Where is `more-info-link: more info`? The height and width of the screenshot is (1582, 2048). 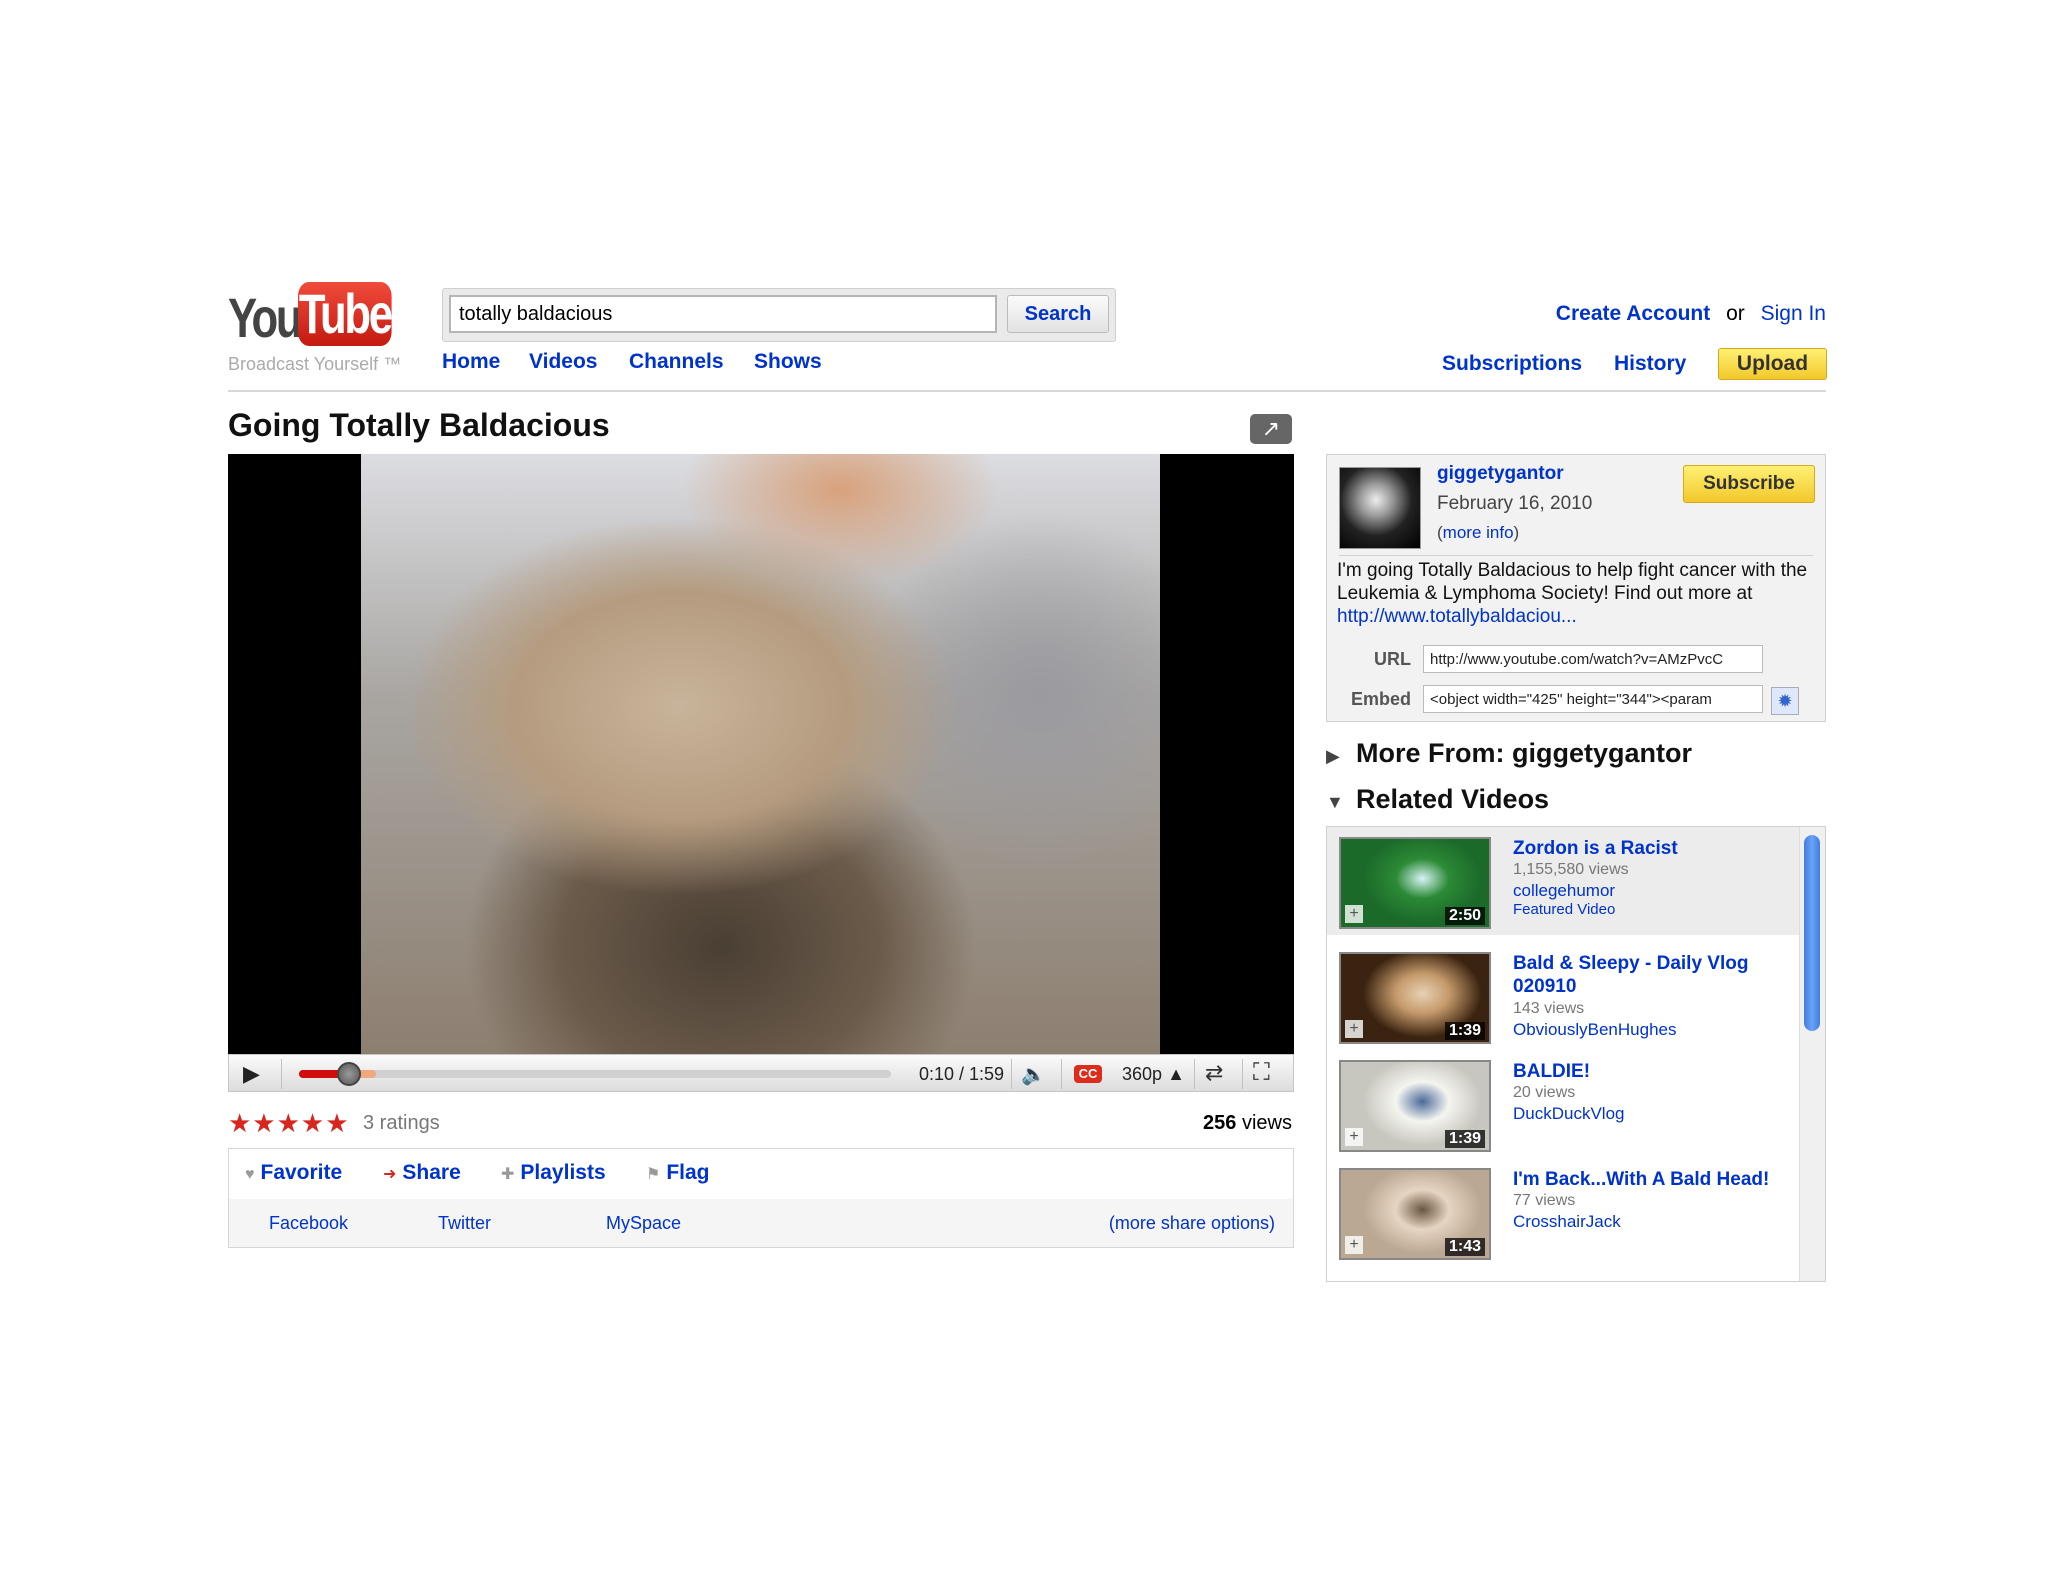
more-info-link: more info is located at coordinates (1478, 532).